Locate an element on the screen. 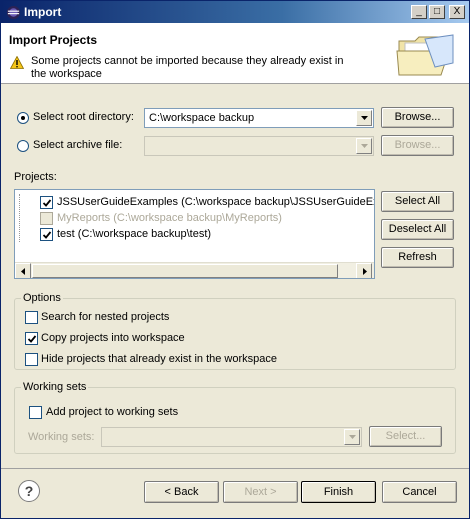 Image resolution: width=470 pixels, height=519 pixels. hide-existing-checkbox is located at coordinates (31, 359).